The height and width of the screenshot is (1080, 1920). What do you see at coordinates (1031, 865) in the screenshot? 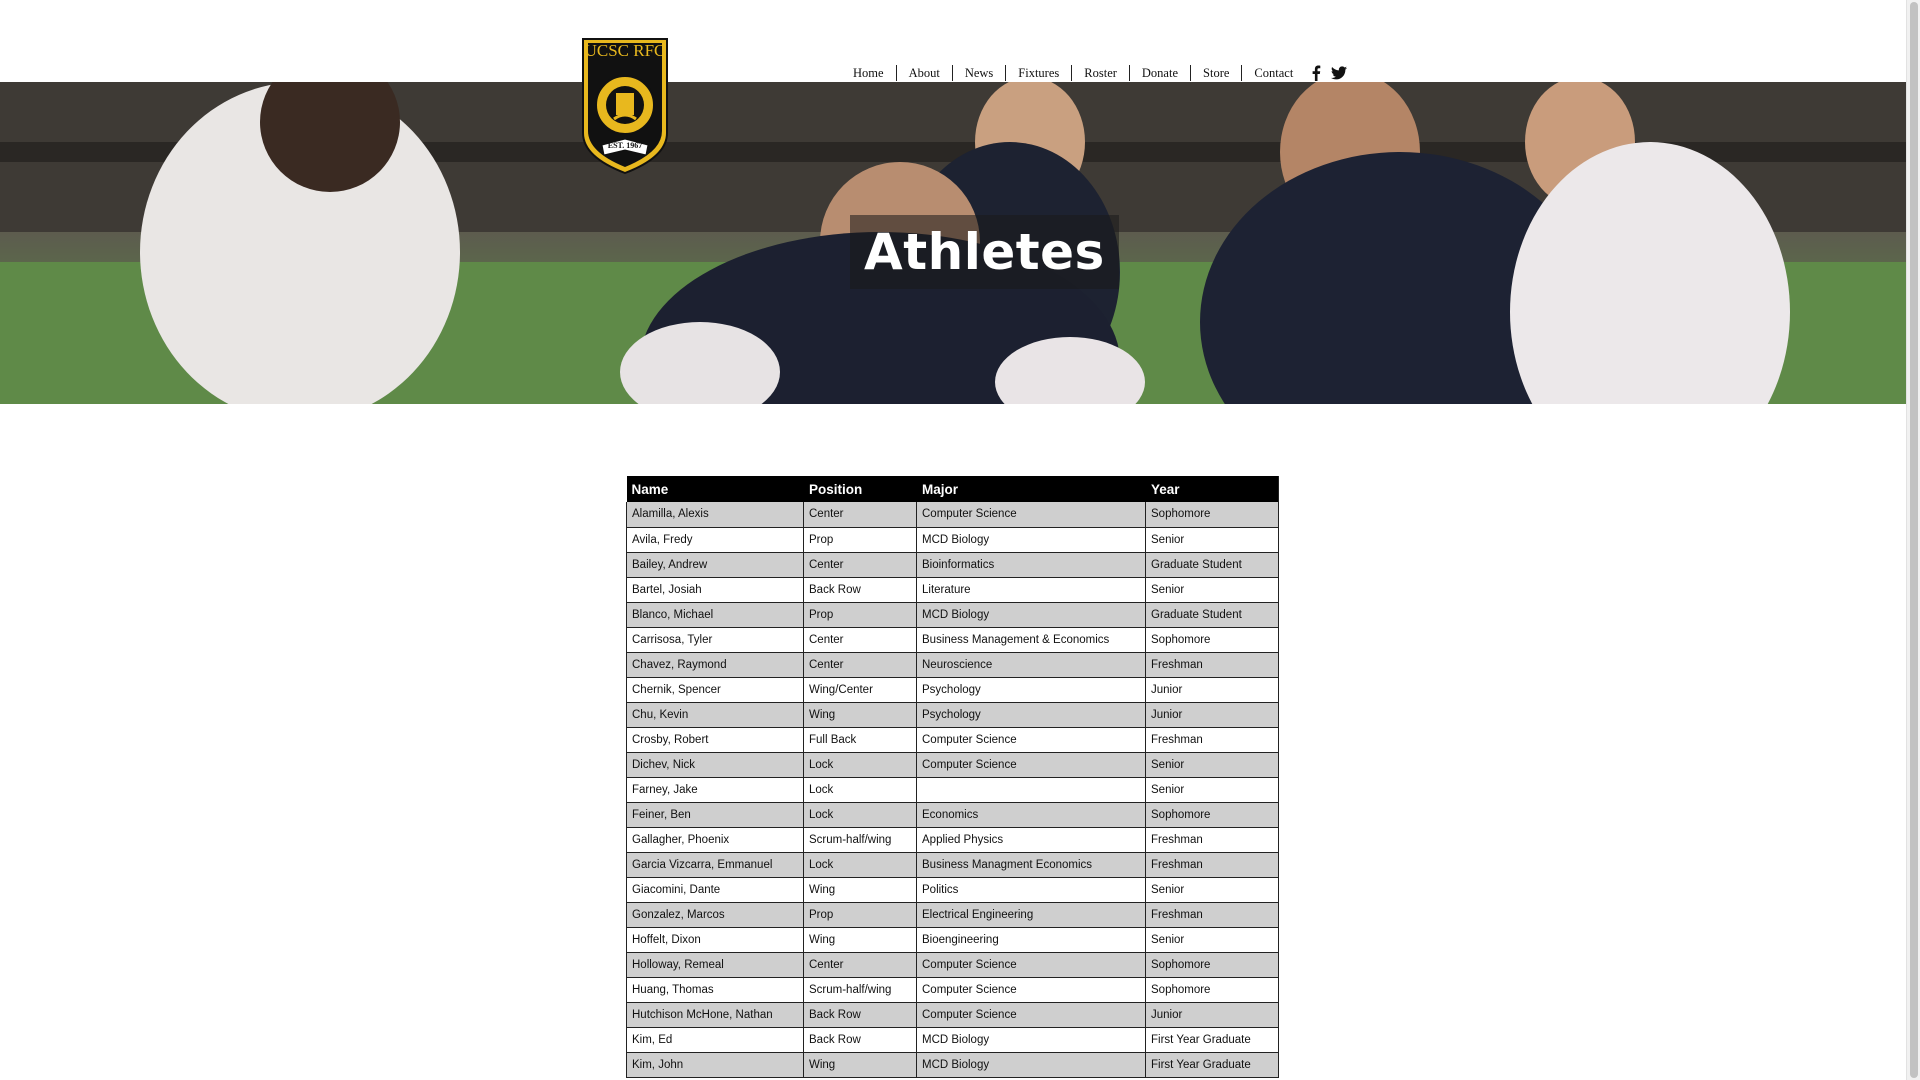
I see `cell-major: Business Managment Economics` at bounding box center [1031, 865].